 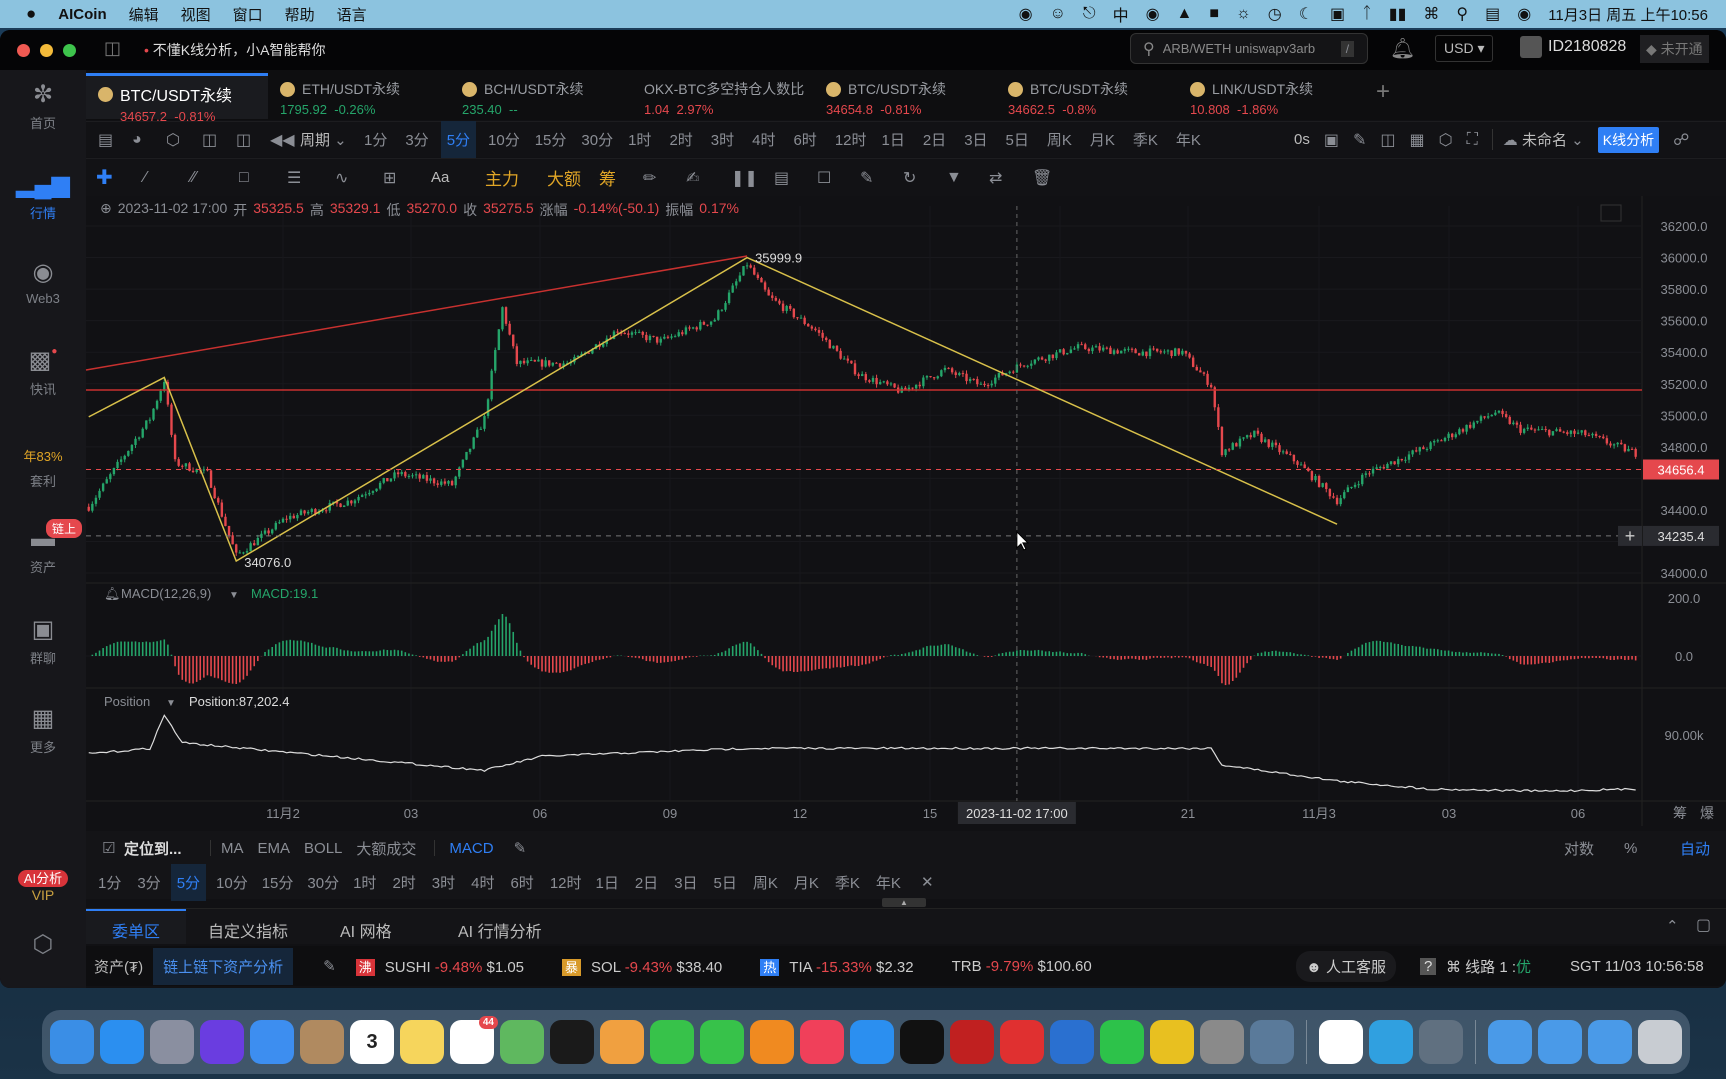 I want to click on calendar-icon: ◫, so click(x=219, y=140).